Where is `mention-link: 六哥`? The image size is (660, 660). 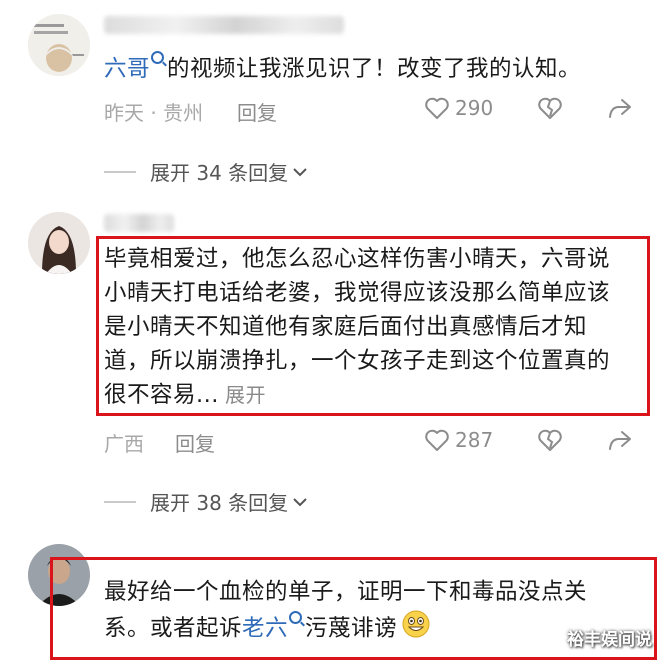
mention-link: 六哥 is located at coordinates (127, 69).